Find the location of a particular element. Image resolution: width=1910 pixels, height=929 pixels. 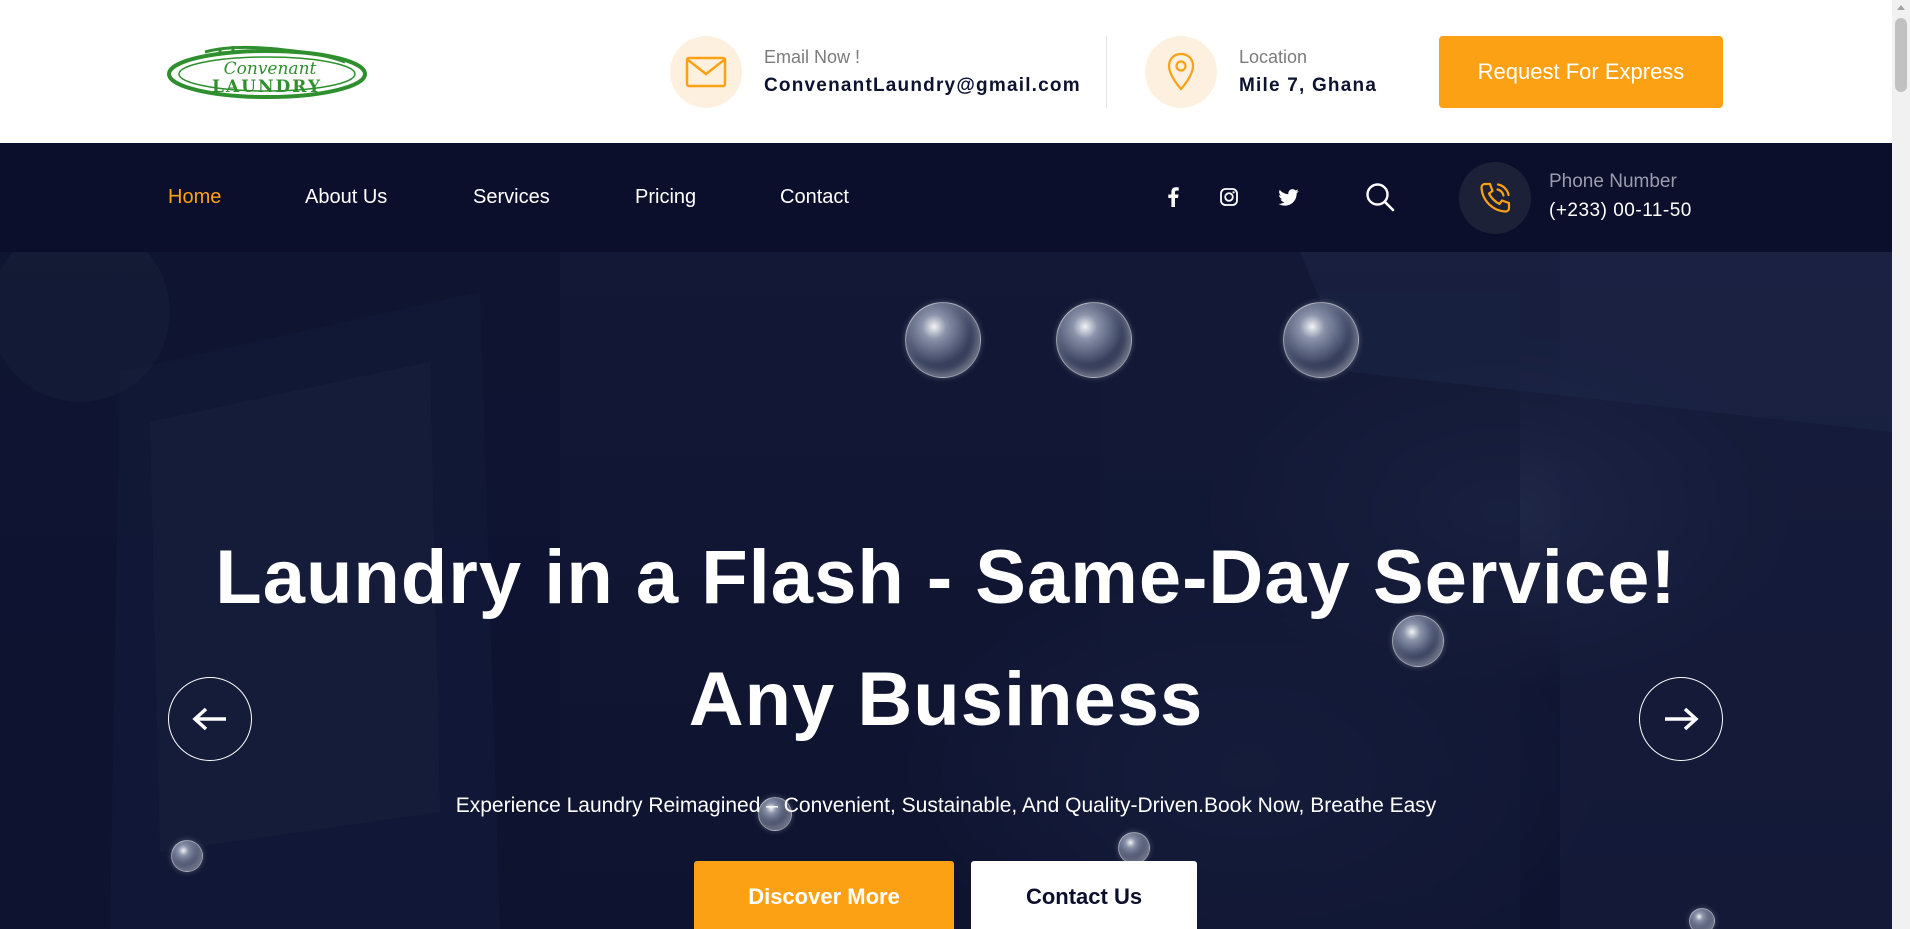

logo: Convenant LAUNDRY is located at coordinates (267, 72).